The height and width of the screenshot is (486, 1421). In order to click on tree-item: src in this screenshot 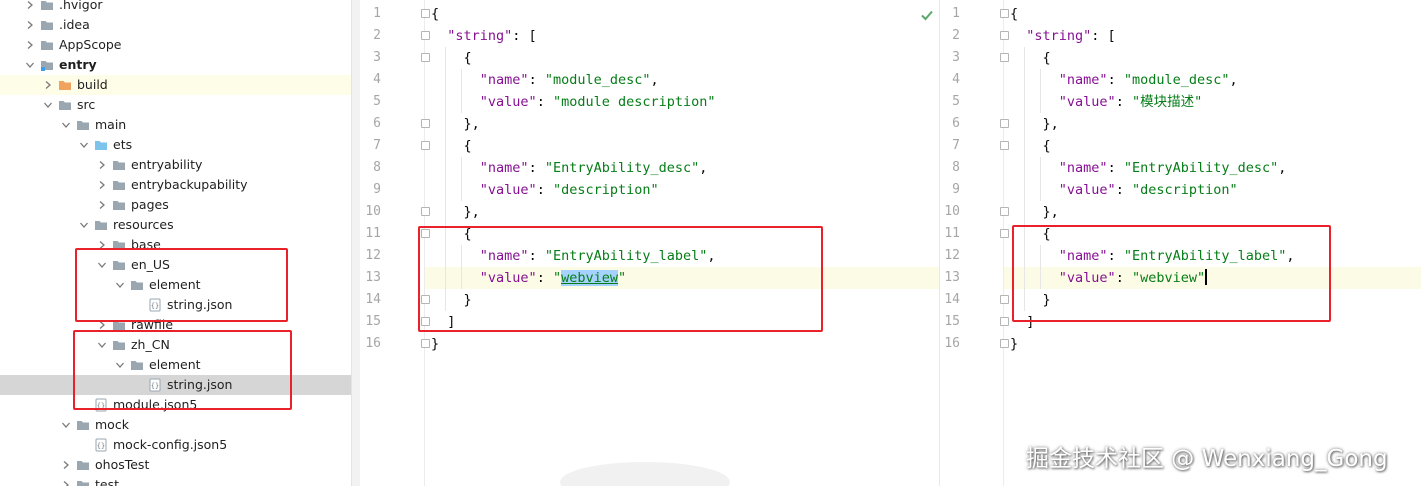, I will do `click(175, 105)`.